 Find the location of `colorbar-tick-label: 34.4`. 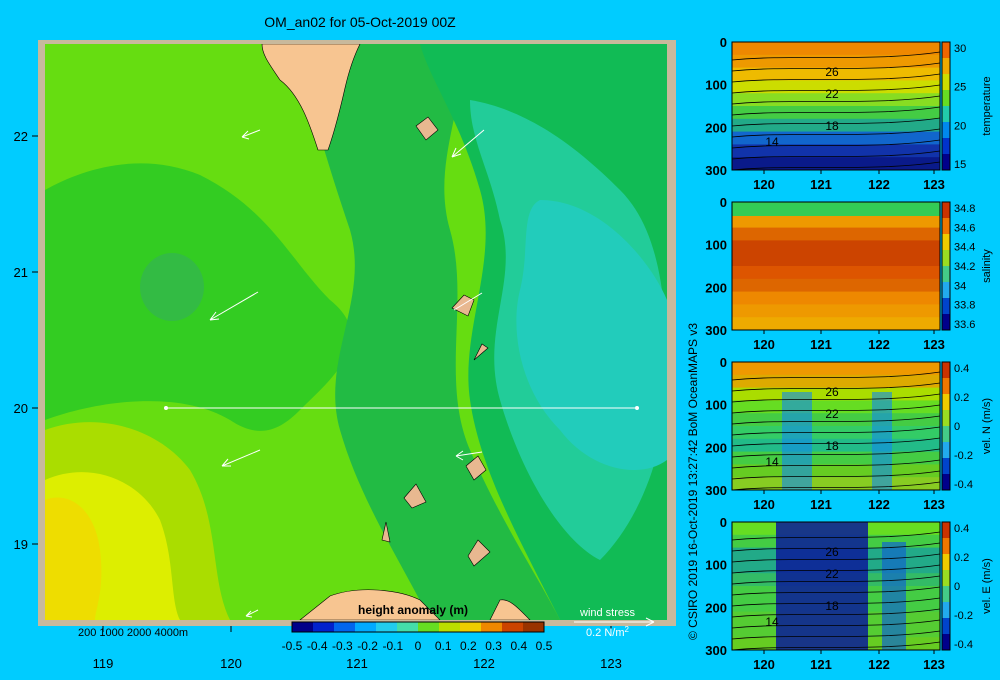

colorbar-tick-label: 34.4 is located at coordinates (964, 248).